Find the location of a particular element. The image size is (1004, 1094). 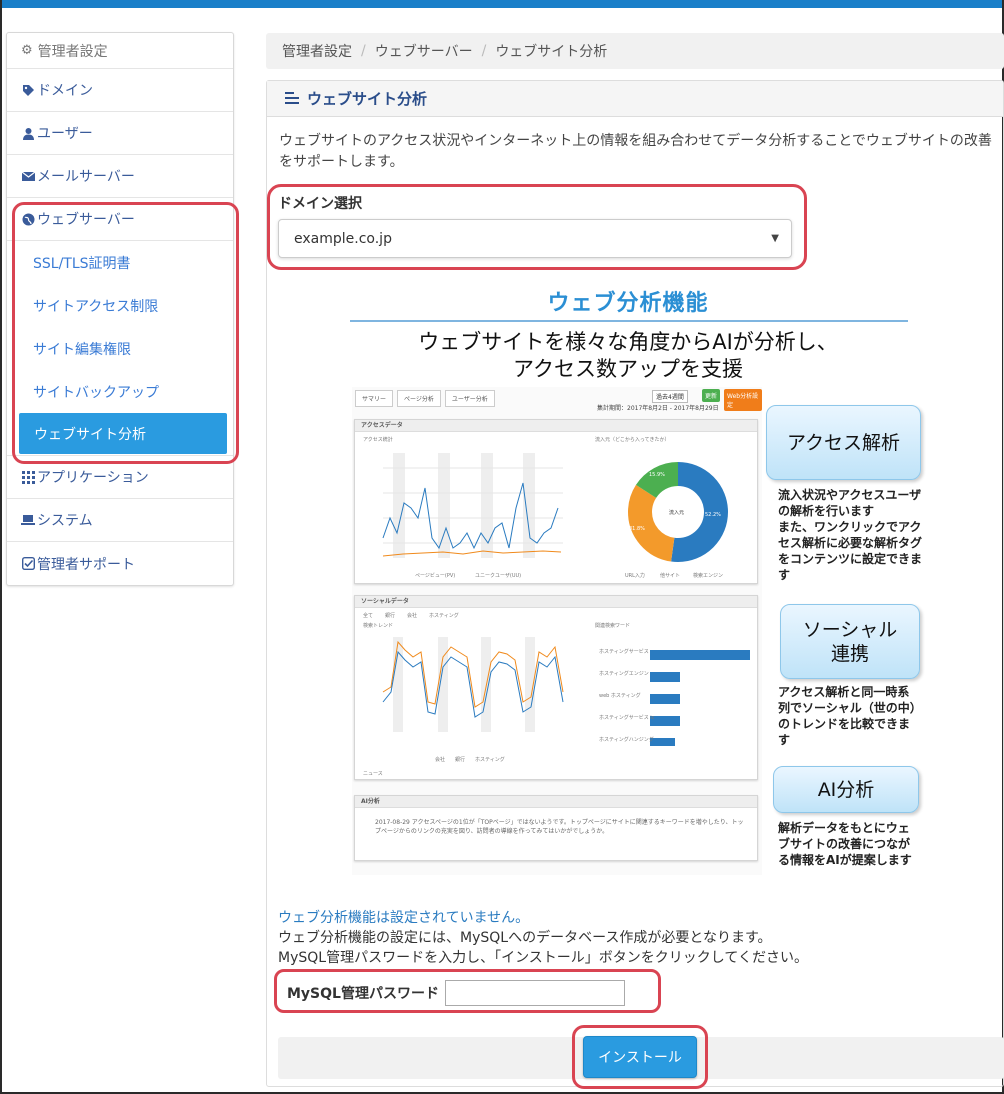

sidebar-item-label: ドメイン is located at coordinates (65, 91).